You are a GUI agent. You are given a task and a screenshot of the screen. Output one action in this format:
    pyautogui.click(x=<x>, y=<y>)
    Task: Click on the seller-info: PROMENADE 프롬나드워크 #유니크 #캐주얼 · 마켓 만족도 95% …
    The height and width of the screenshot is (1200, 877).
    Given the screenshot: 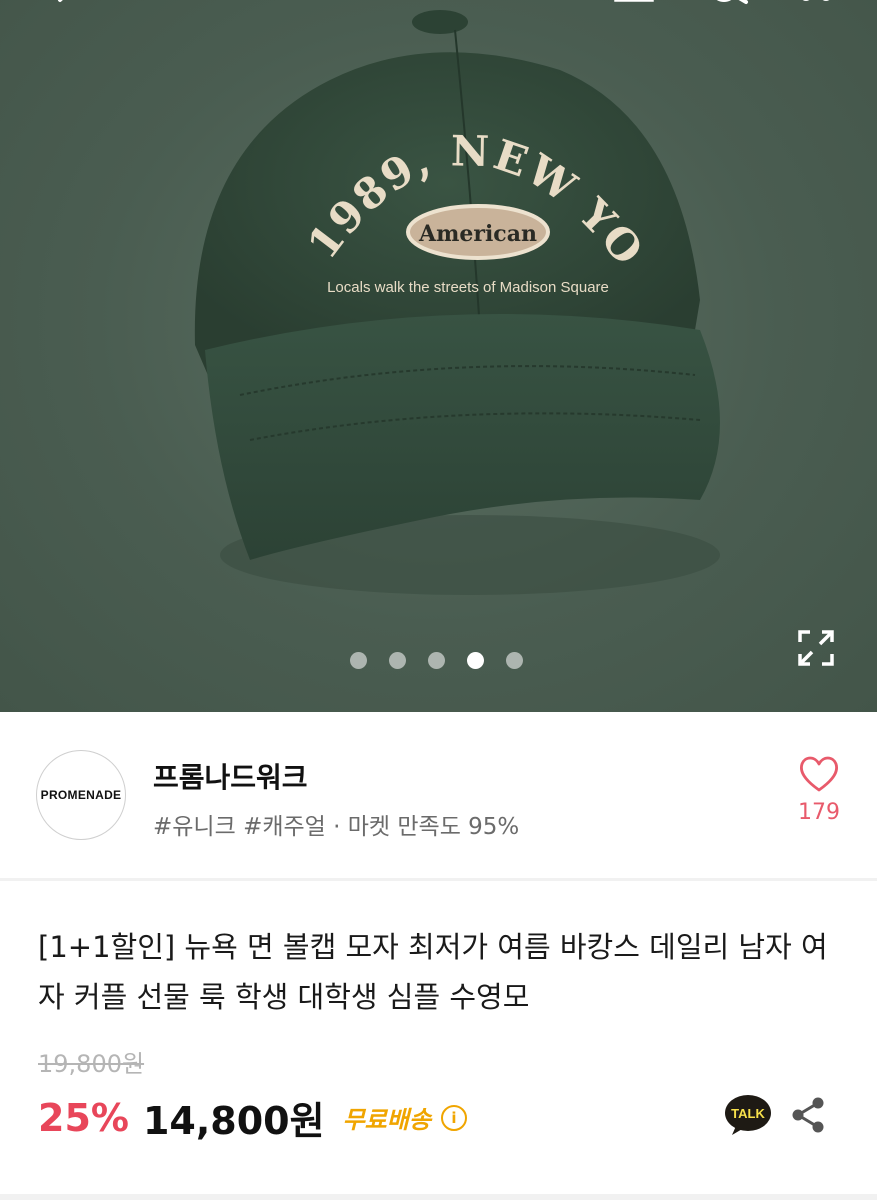 What is the action you would take?
    pyautogui.click(x=438, y=795)
    